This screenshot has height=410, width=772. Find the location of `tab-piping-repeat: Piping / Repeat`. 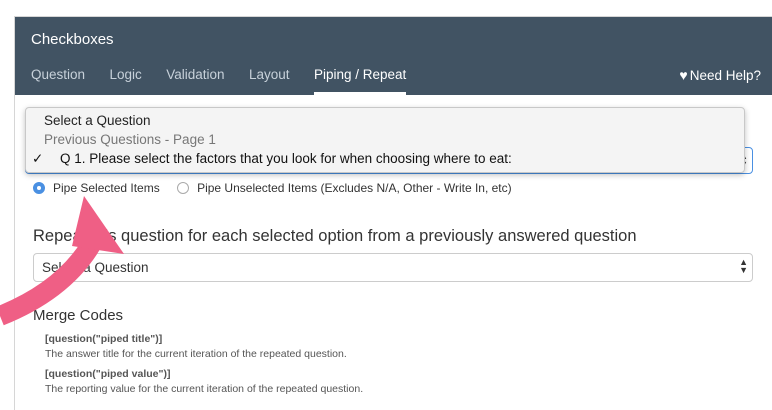

tab-piping-repeat: Piping / Repeat is located at coordinates (360, 80).